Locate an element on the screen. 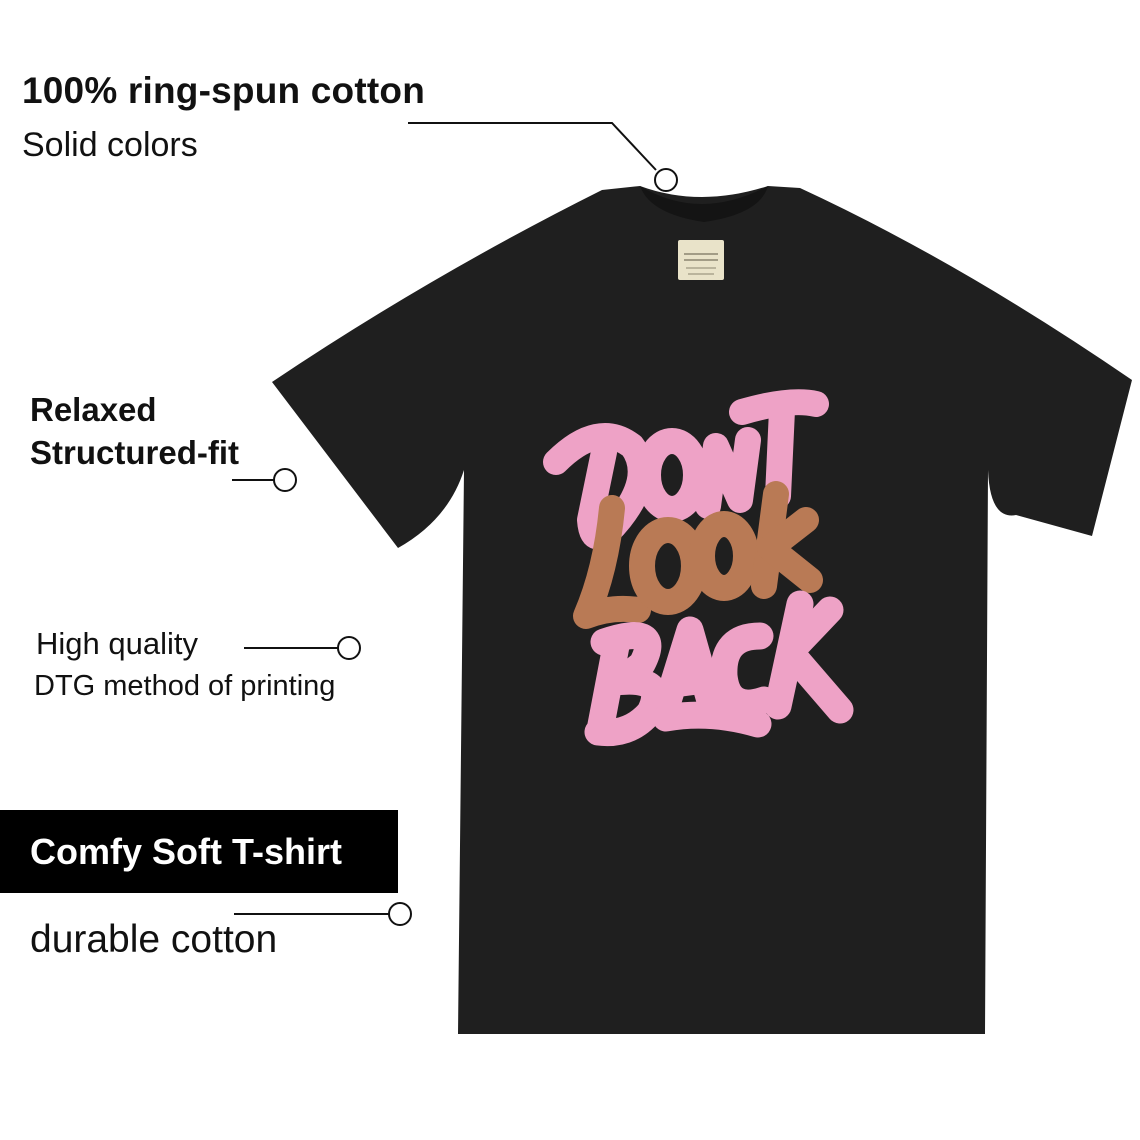 This screenshot has width=1140, height=1140. soft-tshirt-badge: Comfy Soft T-shirt is located at coordinates (199, 851).